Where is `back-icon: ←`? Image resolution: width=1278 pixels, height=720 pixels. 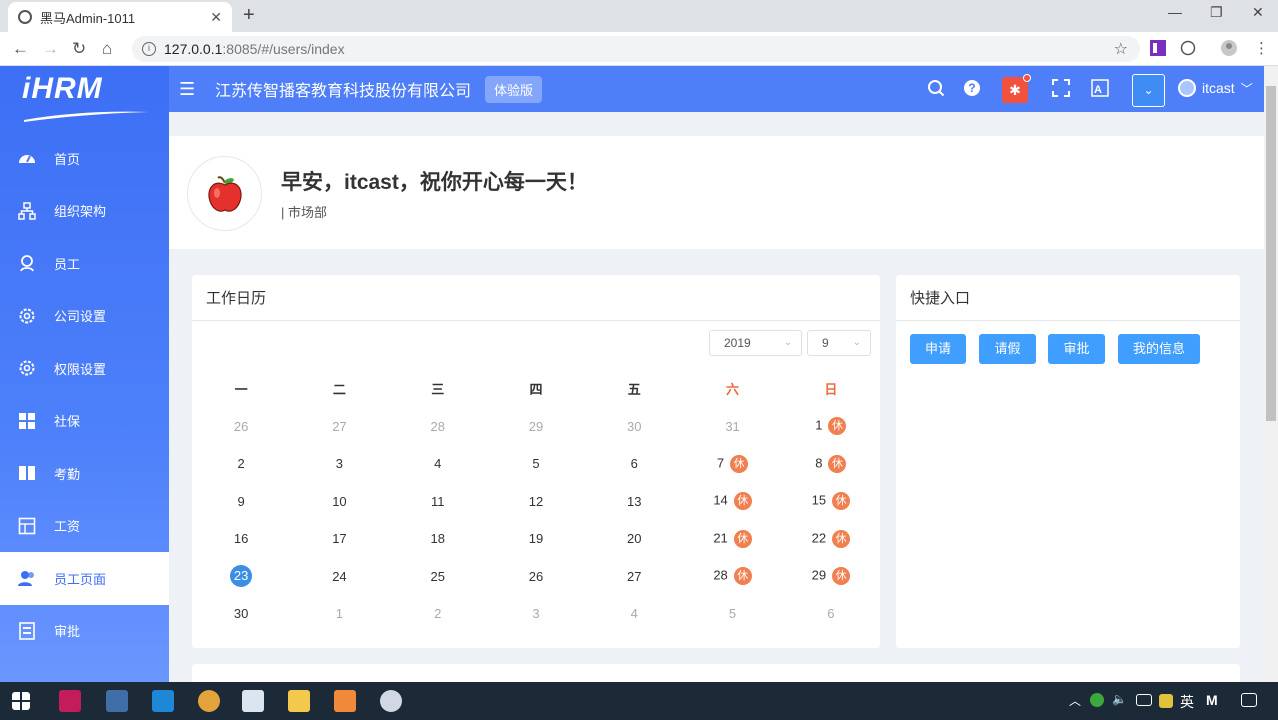
back-icon: ← is located at coordinates (20, 49).